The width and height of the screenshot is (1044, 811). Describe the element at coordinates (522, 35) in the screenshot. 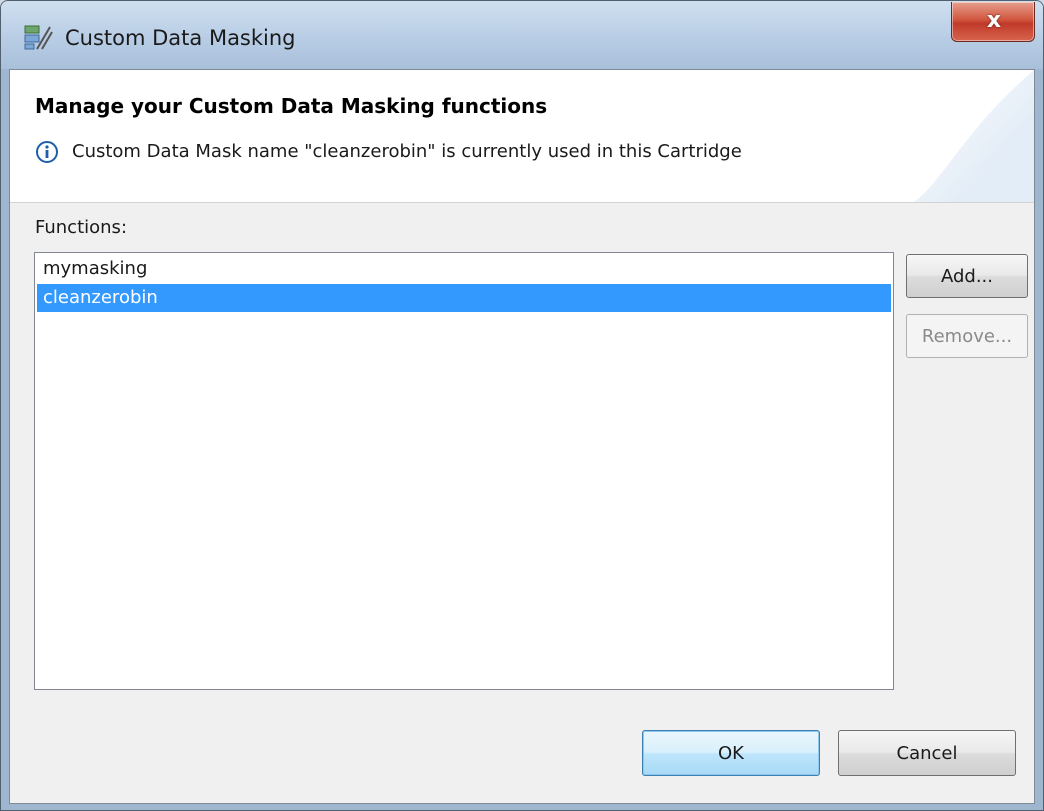

I see `title-bar: Custom Data Masking x` at that location.